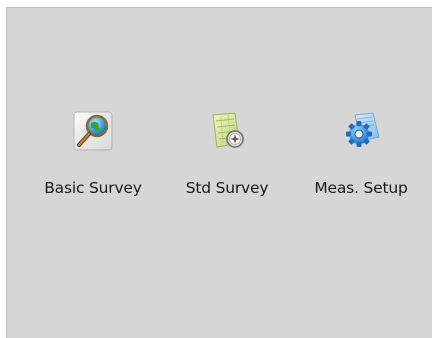 The width and height of the screenshot is (438, 338). I want to click on app-std-survey: Std Survey, so click(227, 161).